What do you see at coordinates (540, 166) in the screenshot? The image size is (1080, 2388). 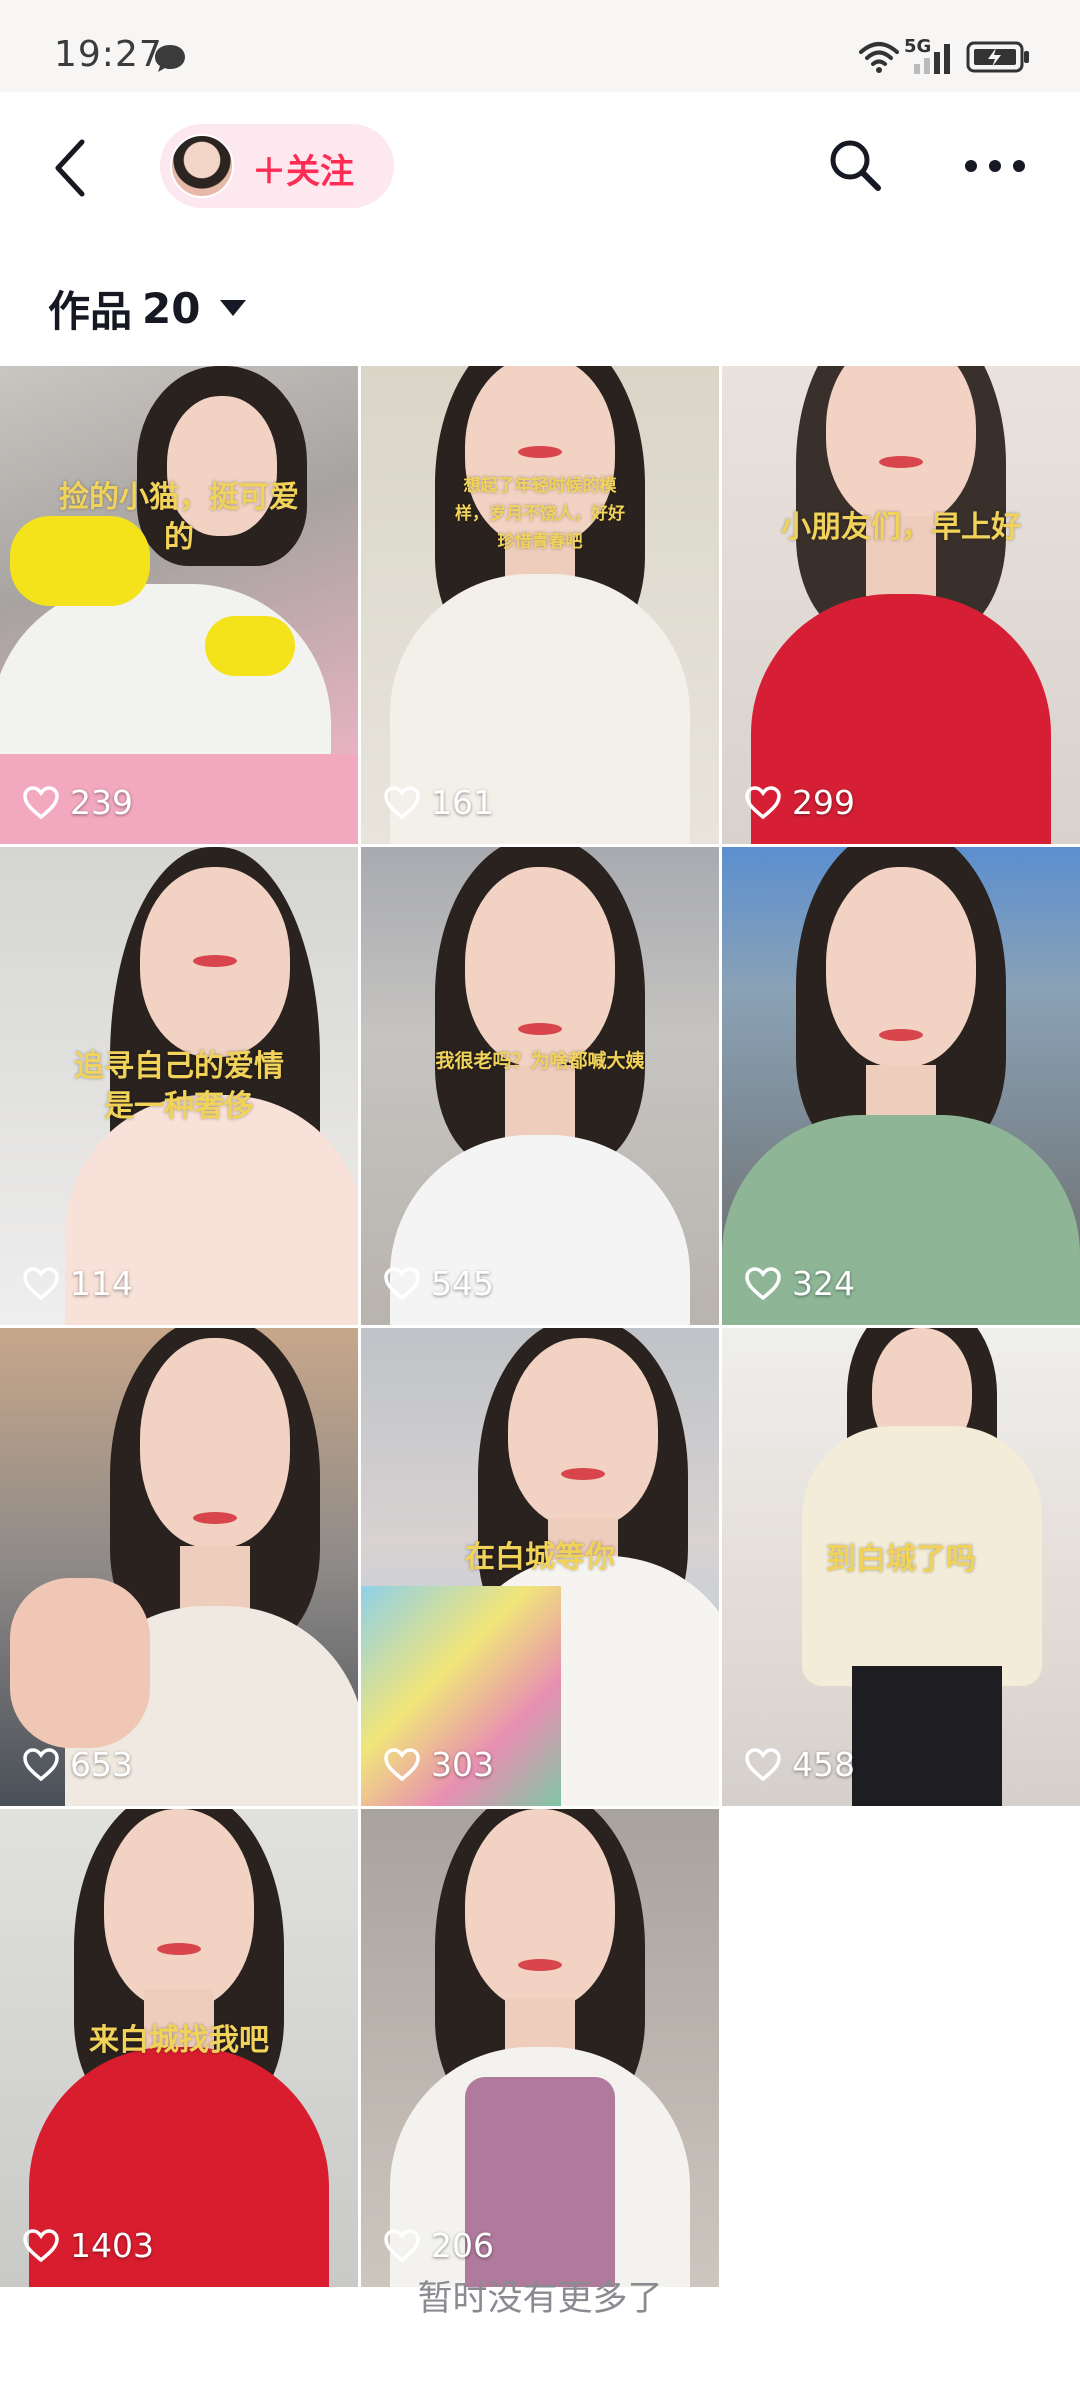 I see `profile-header: ＋关注` at bounding box center [540, 166].